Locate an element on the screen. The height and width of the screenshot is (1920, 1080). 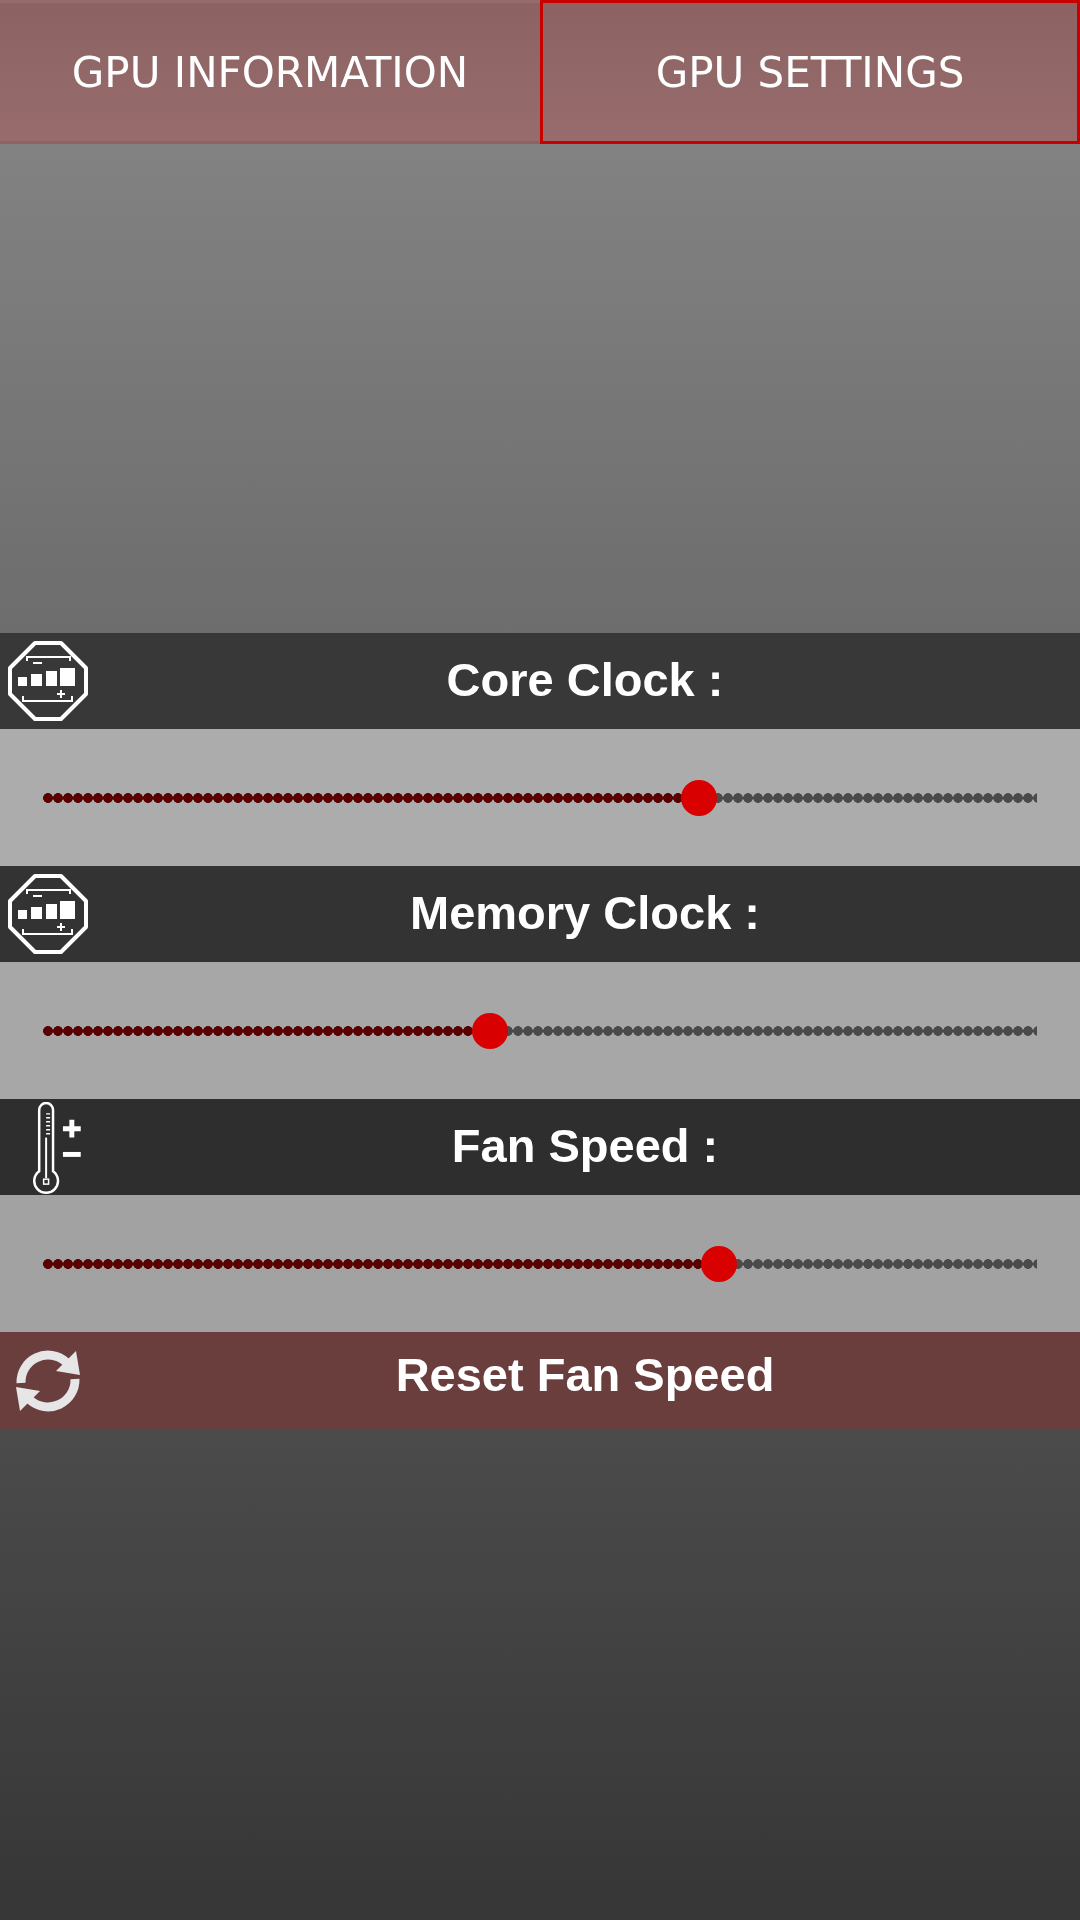
thermometer-icon is located at coordinates (57, 1148).